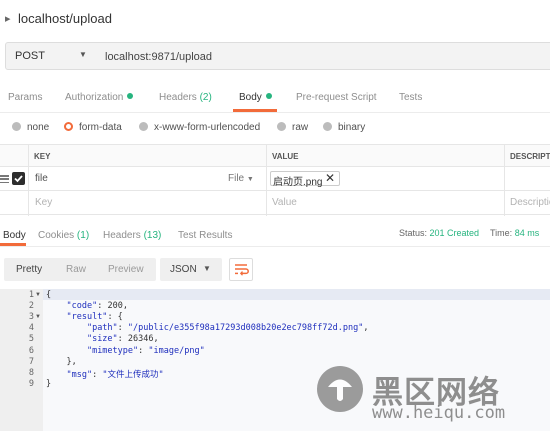  I want to click on watermark-logo, so click(340, 389).